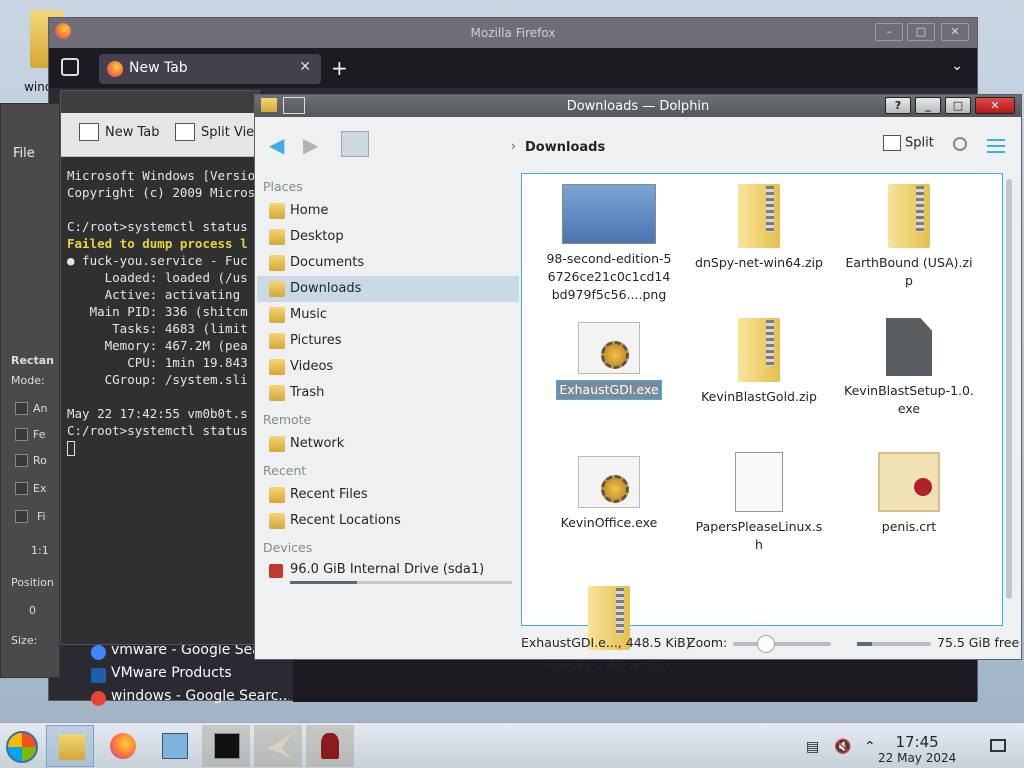  I want to click on details-view-button, so click(425, 144).